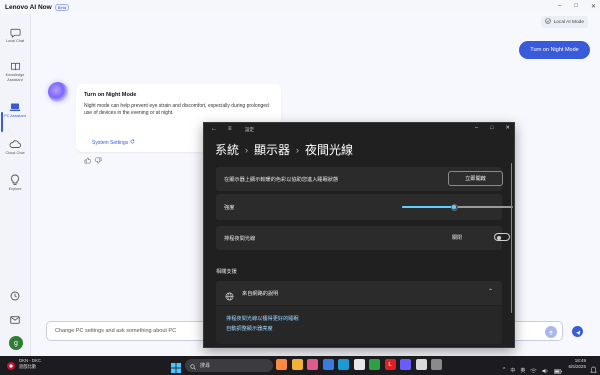 The width and height of the screenshot is (600, 375). I want to click on lenovo-app-icon: L, so click(390, 364).